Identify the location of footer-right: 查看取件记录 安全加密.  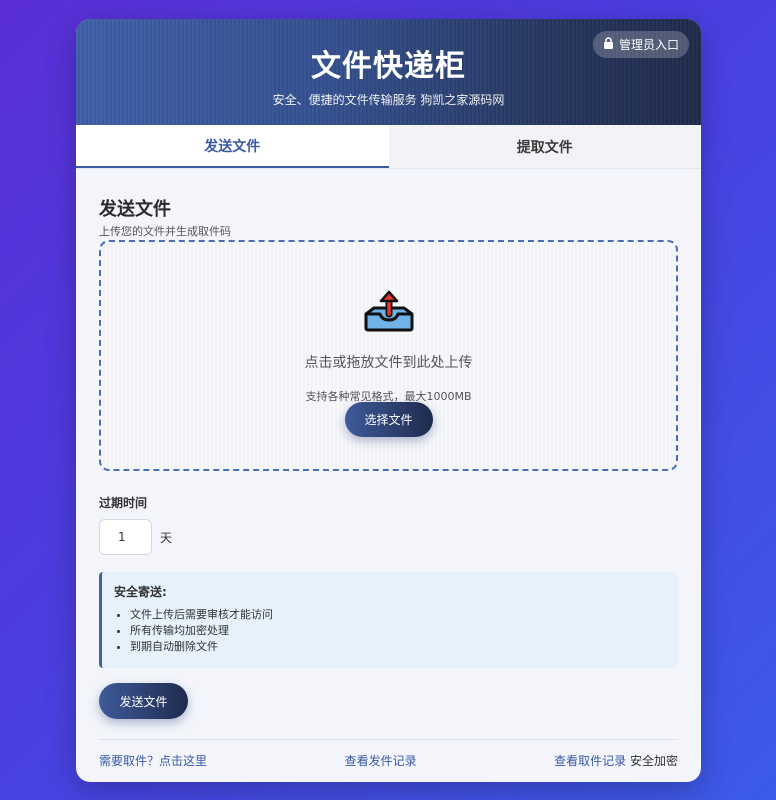
(616, 760).